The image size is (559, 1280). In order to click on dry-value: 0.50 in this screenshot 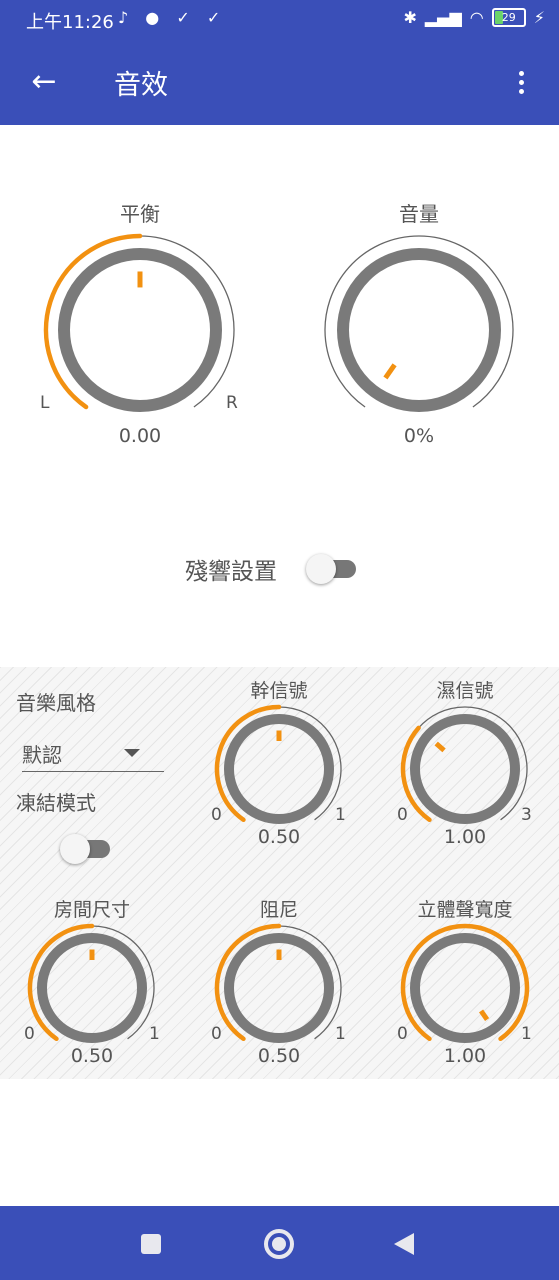, I will do `click(279, 837)`.